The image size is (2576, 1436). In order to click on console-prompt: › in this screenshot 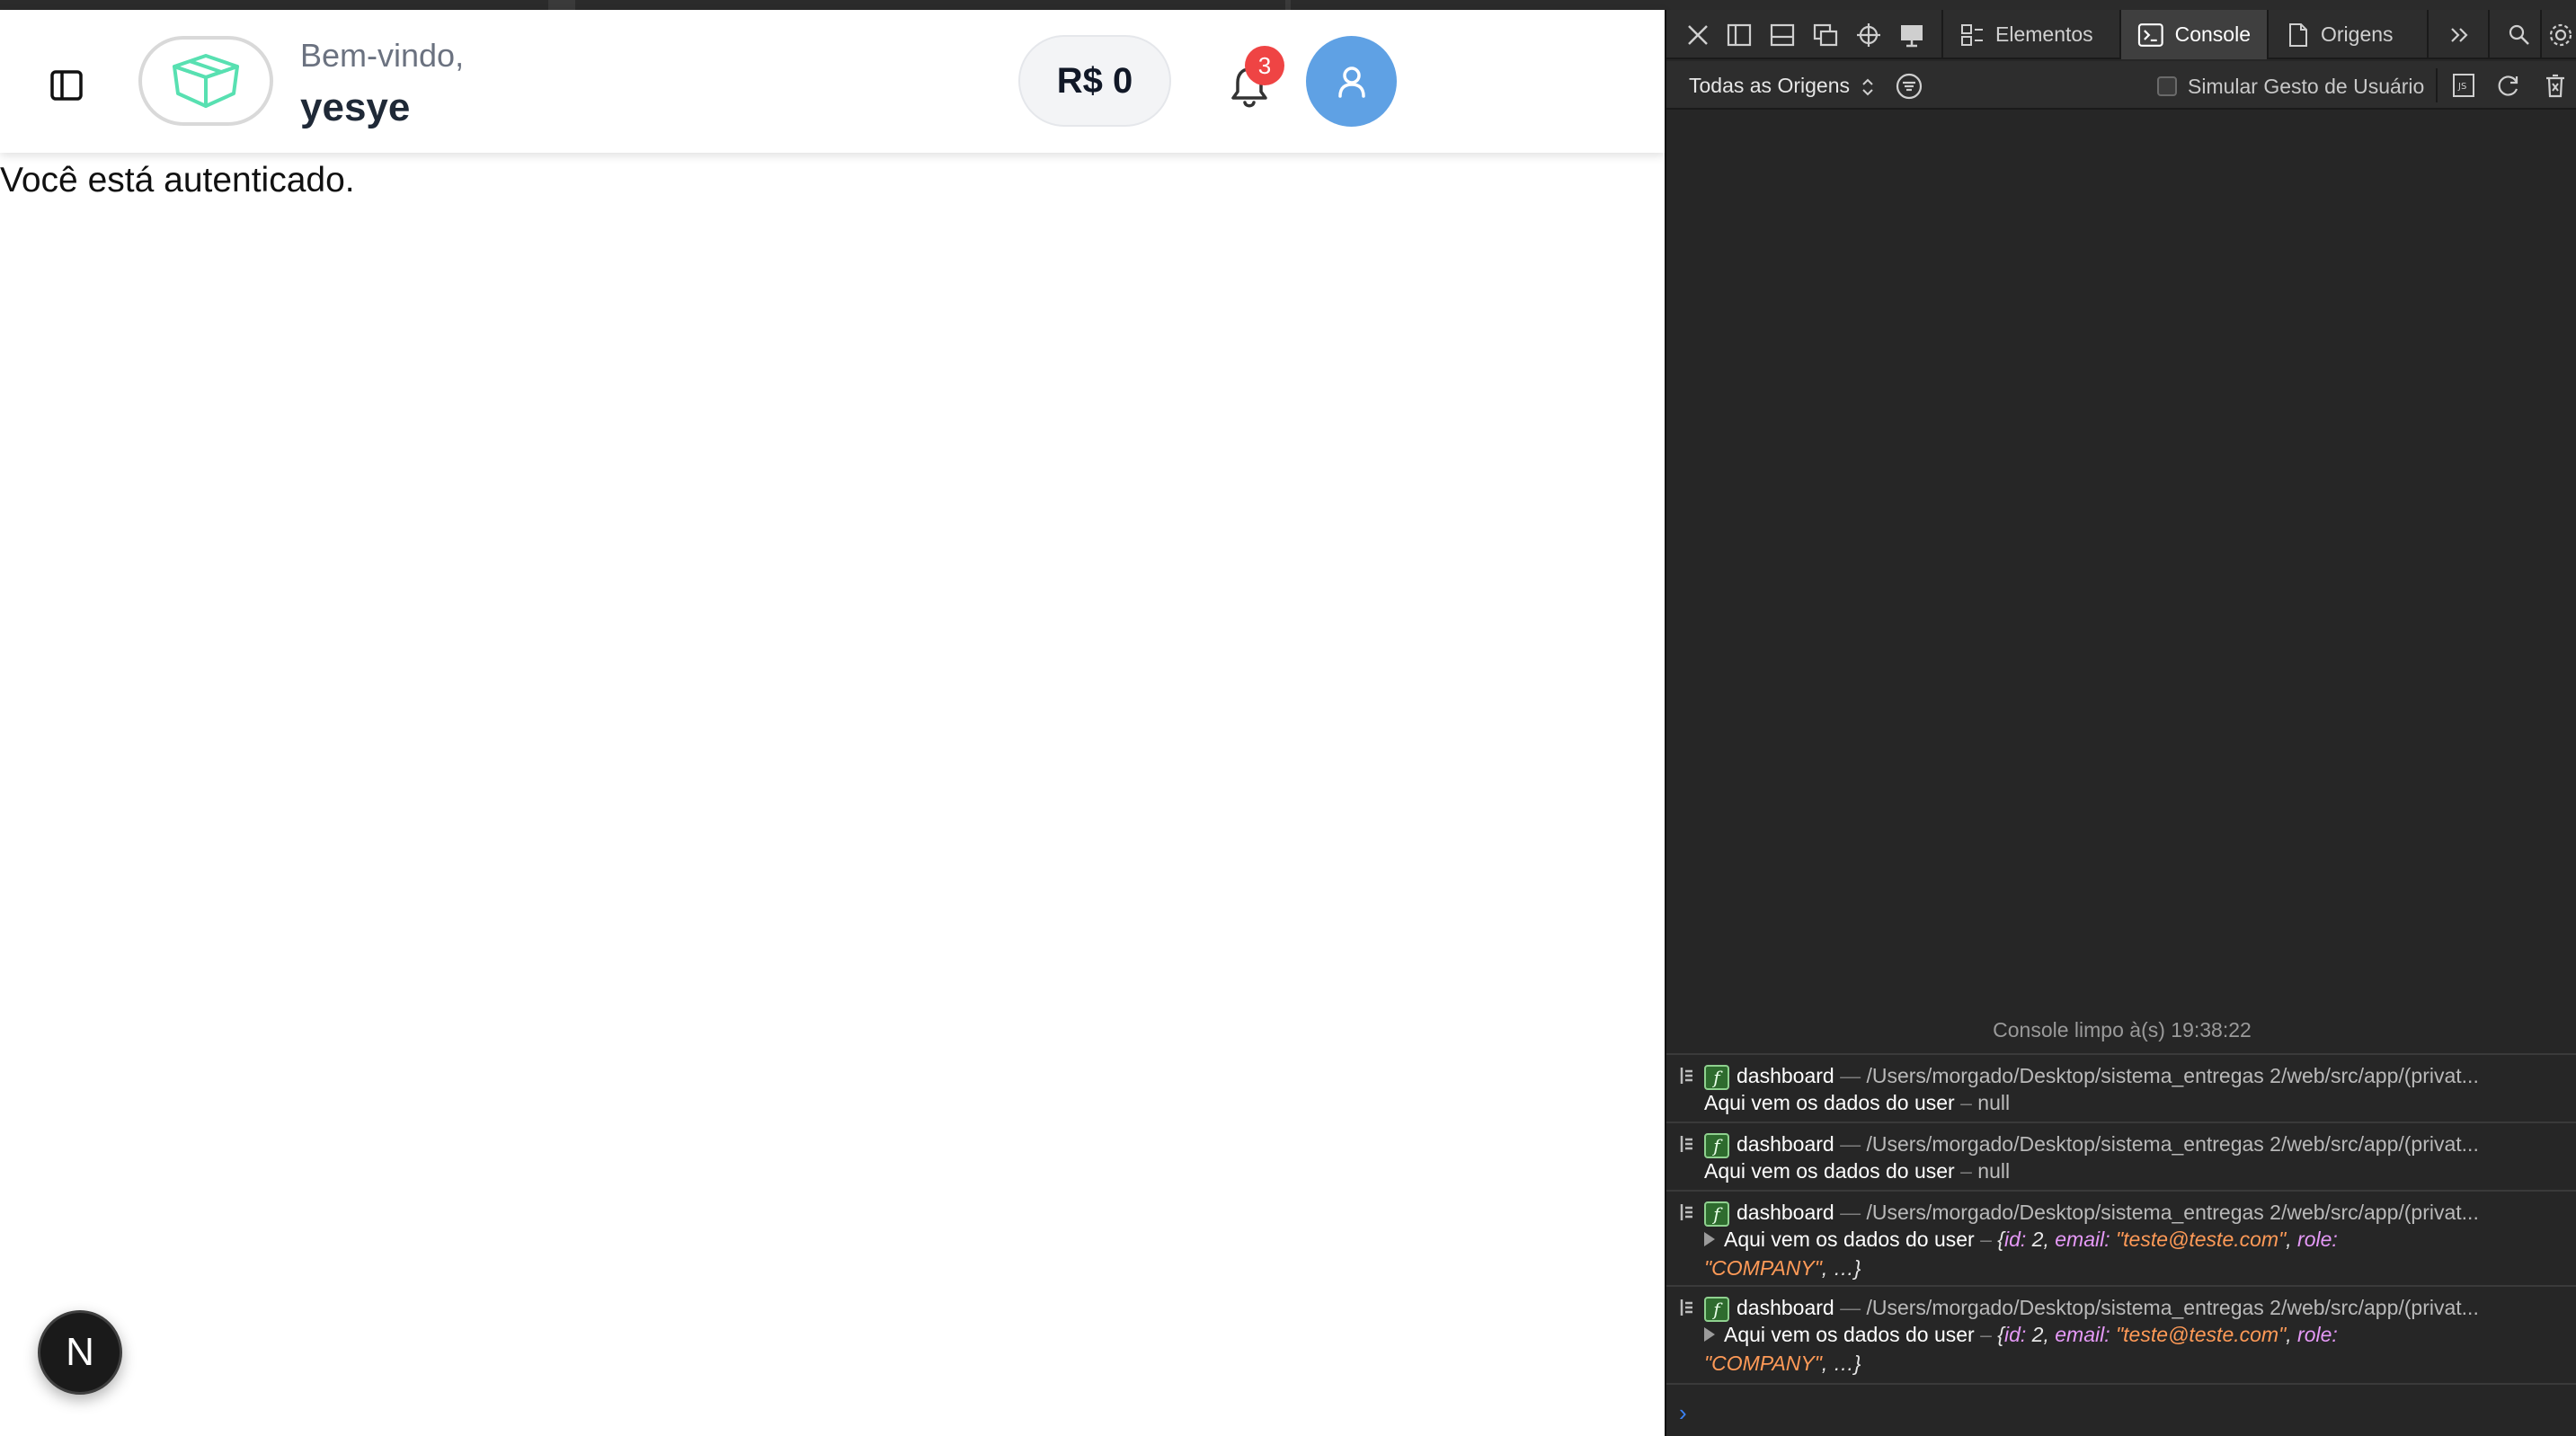, I will do `click(1683, 1413)`.